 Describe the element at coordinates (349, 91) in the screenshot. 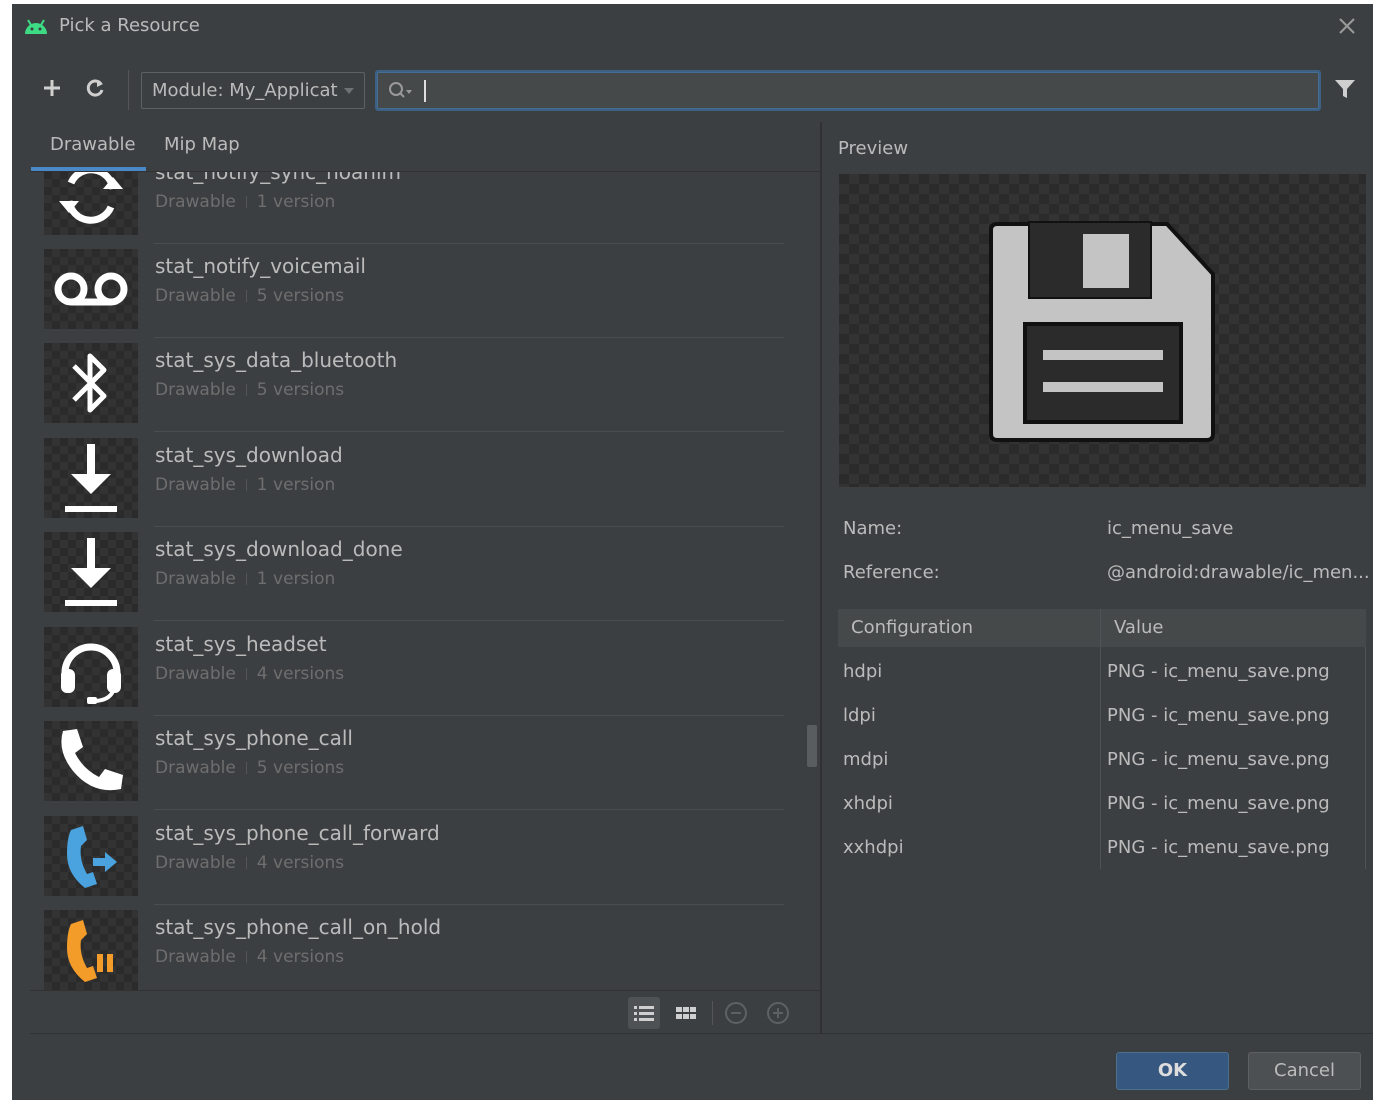

I see `chevron-down-icon` at that location.